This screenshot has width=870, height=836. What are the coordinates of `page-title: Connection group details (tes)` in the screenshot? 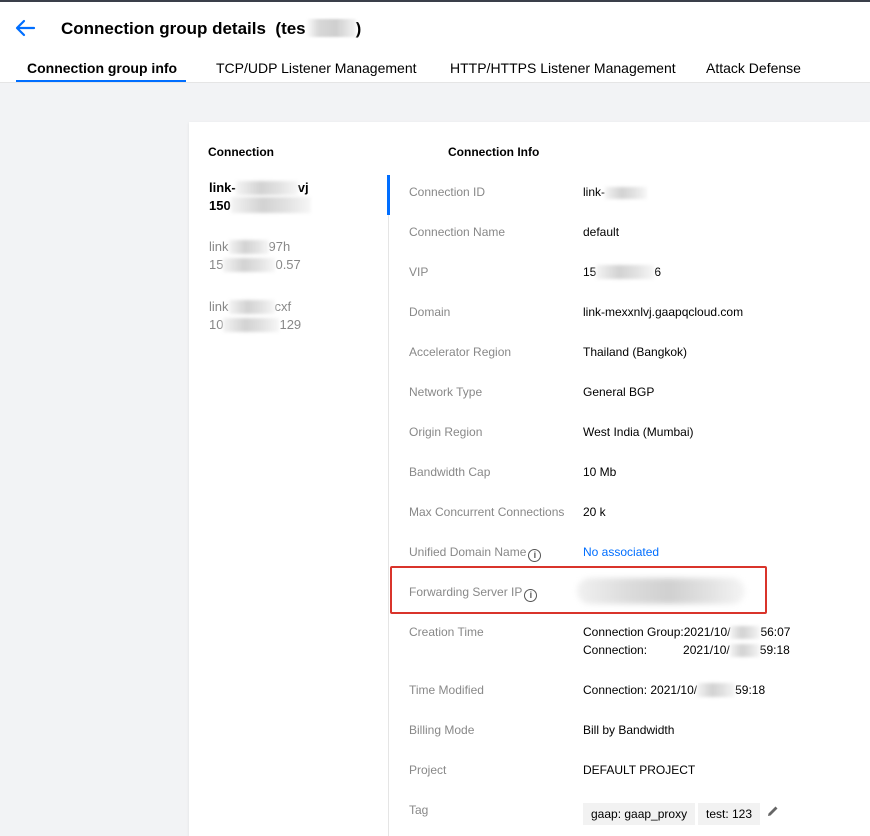 It's located at (211, 29).